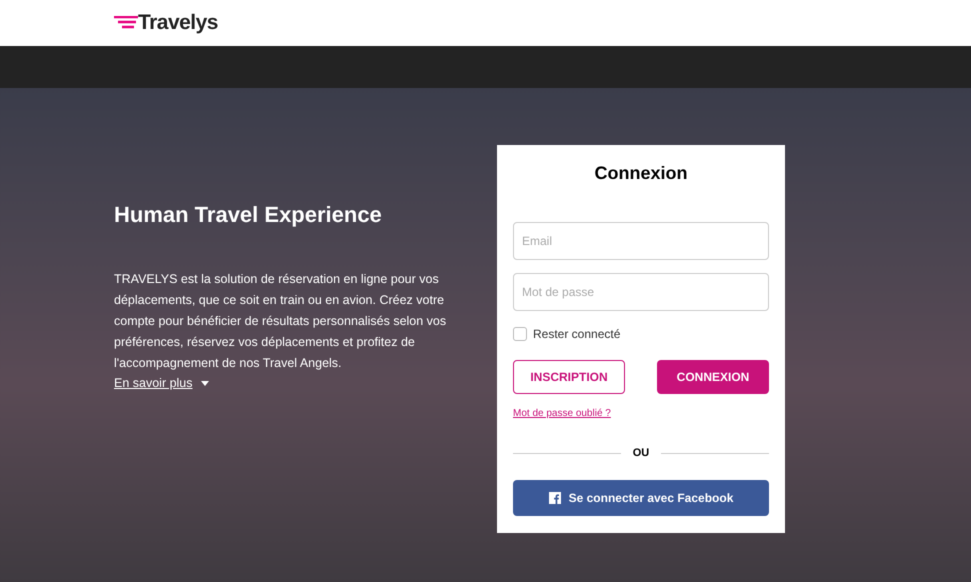 This screenshot has height=582, width=971. I want to click on hero-title: Human Travel Experience, so click(248, 215).